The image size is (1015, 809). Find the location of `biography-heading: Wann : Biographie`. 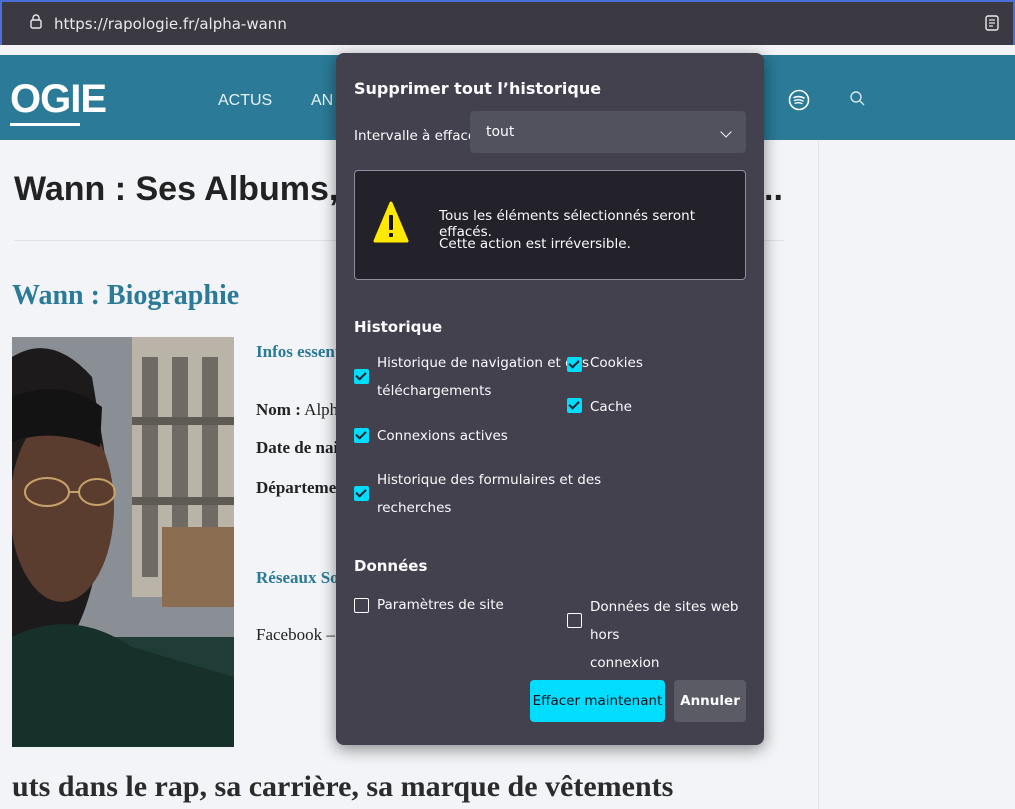

biography-heading: Wann : Biographie is located at coordinates (126, 295).